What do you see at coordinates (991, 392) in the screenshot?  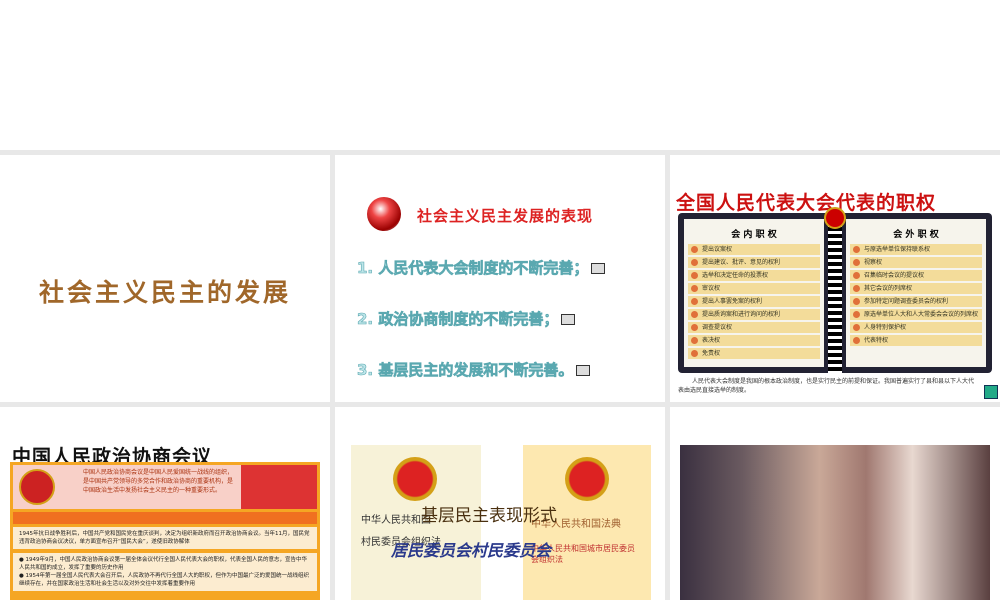 I see `exit-icon` at bounding box center [991, 392].